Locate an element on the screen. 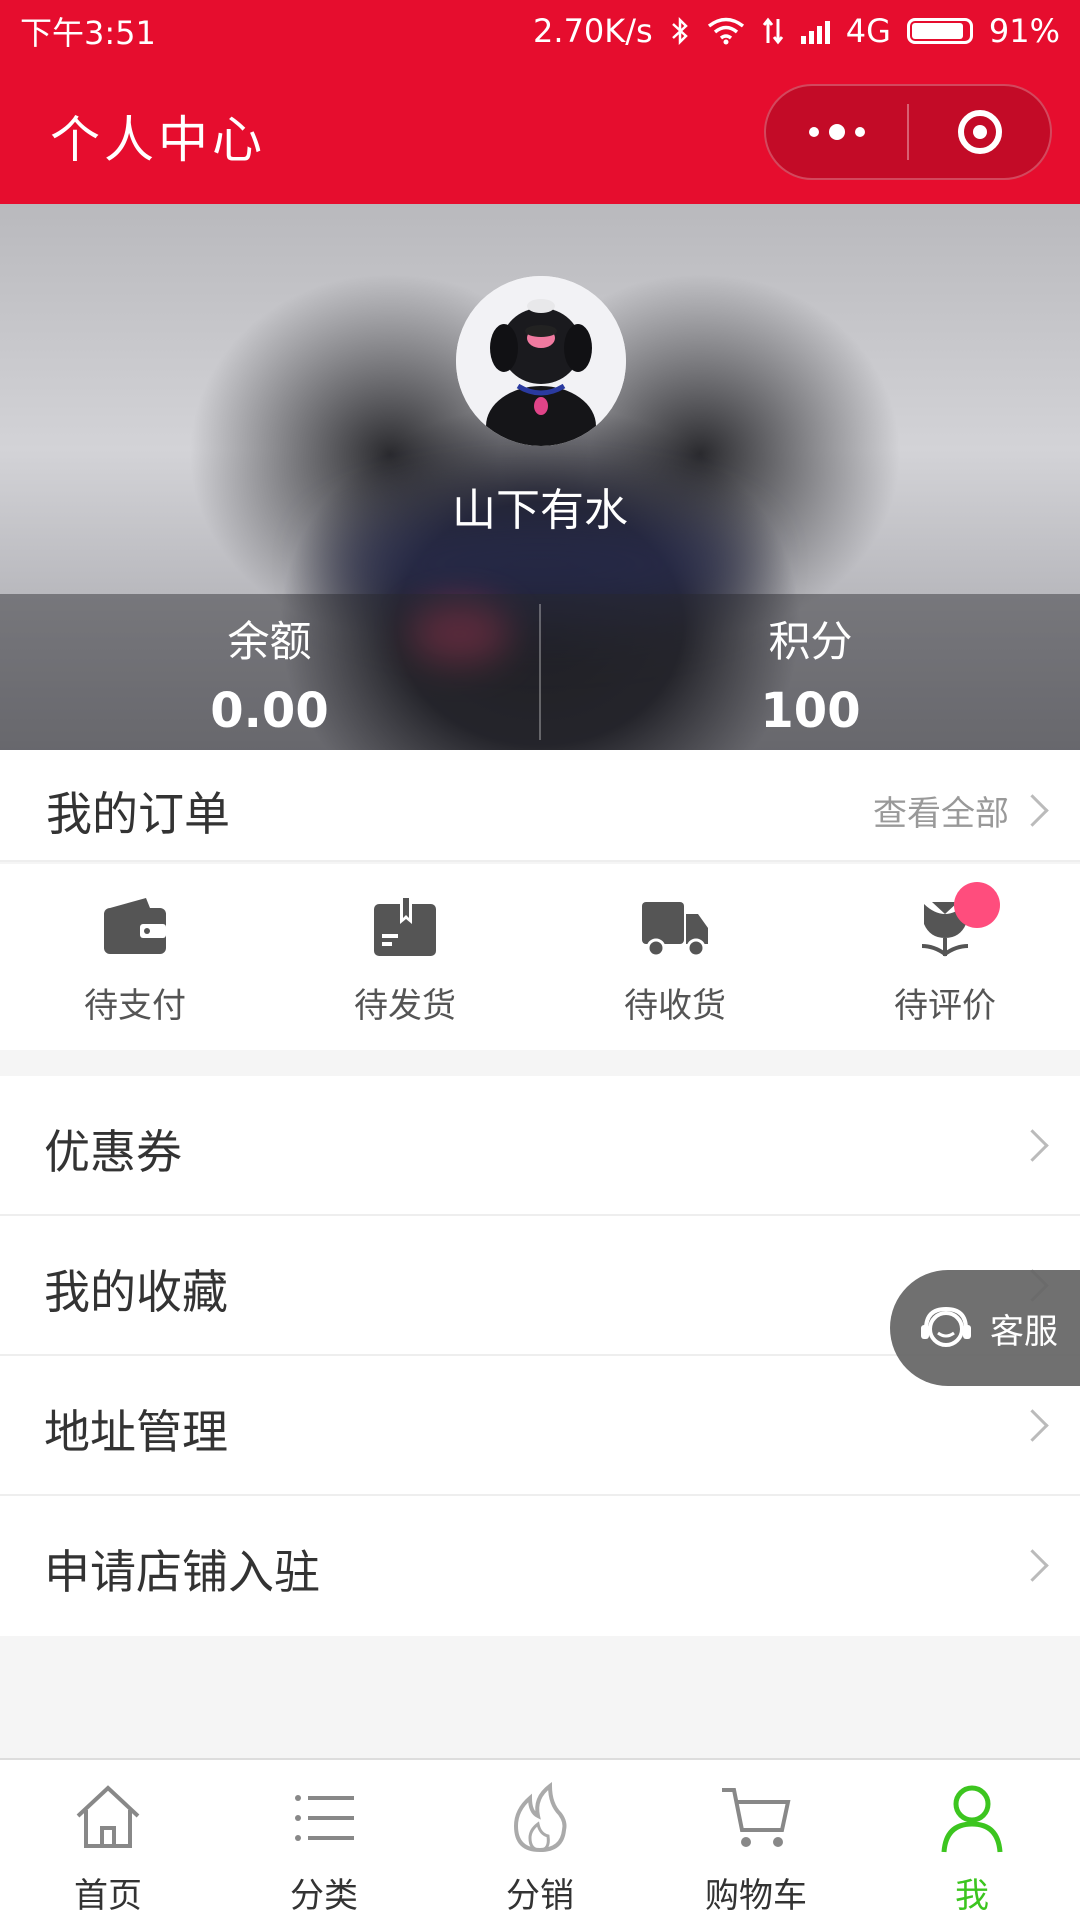  order-pending-shipment-label: 待发货 is located at coordinates (405, 1006).